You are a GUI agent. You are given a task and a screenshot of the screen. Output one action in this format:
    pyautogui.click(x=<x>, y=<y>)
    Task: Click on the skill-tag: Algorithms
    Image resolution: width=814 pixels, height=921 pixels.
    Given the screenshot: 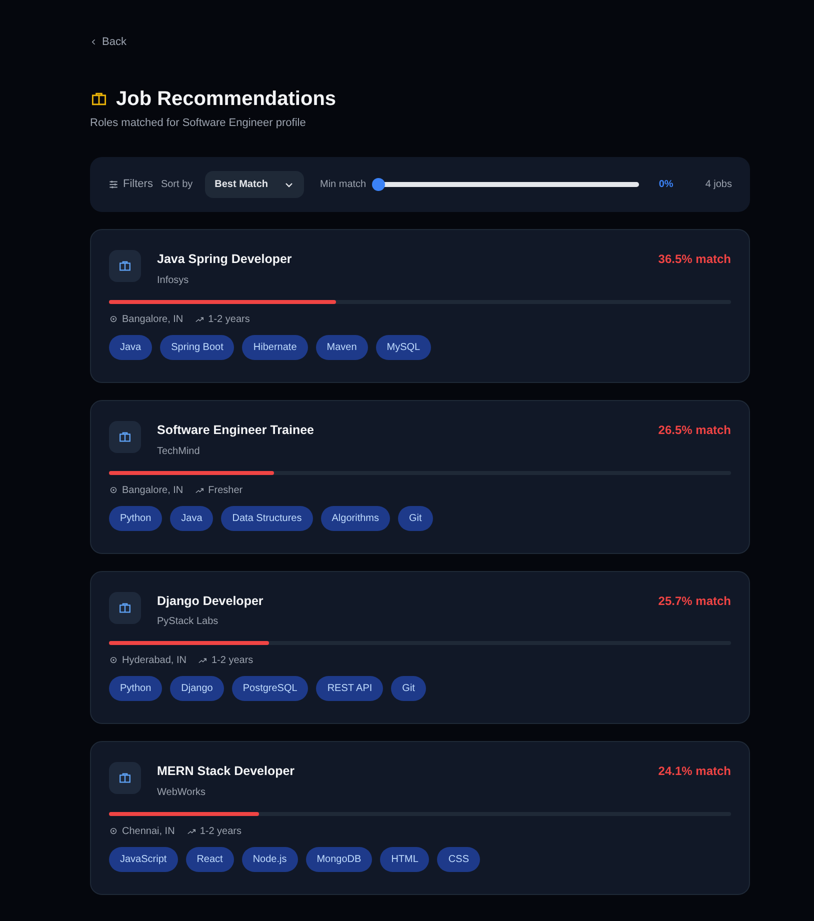 What is the action you would take?
    pyautogui.click(x=355, y=518)
    